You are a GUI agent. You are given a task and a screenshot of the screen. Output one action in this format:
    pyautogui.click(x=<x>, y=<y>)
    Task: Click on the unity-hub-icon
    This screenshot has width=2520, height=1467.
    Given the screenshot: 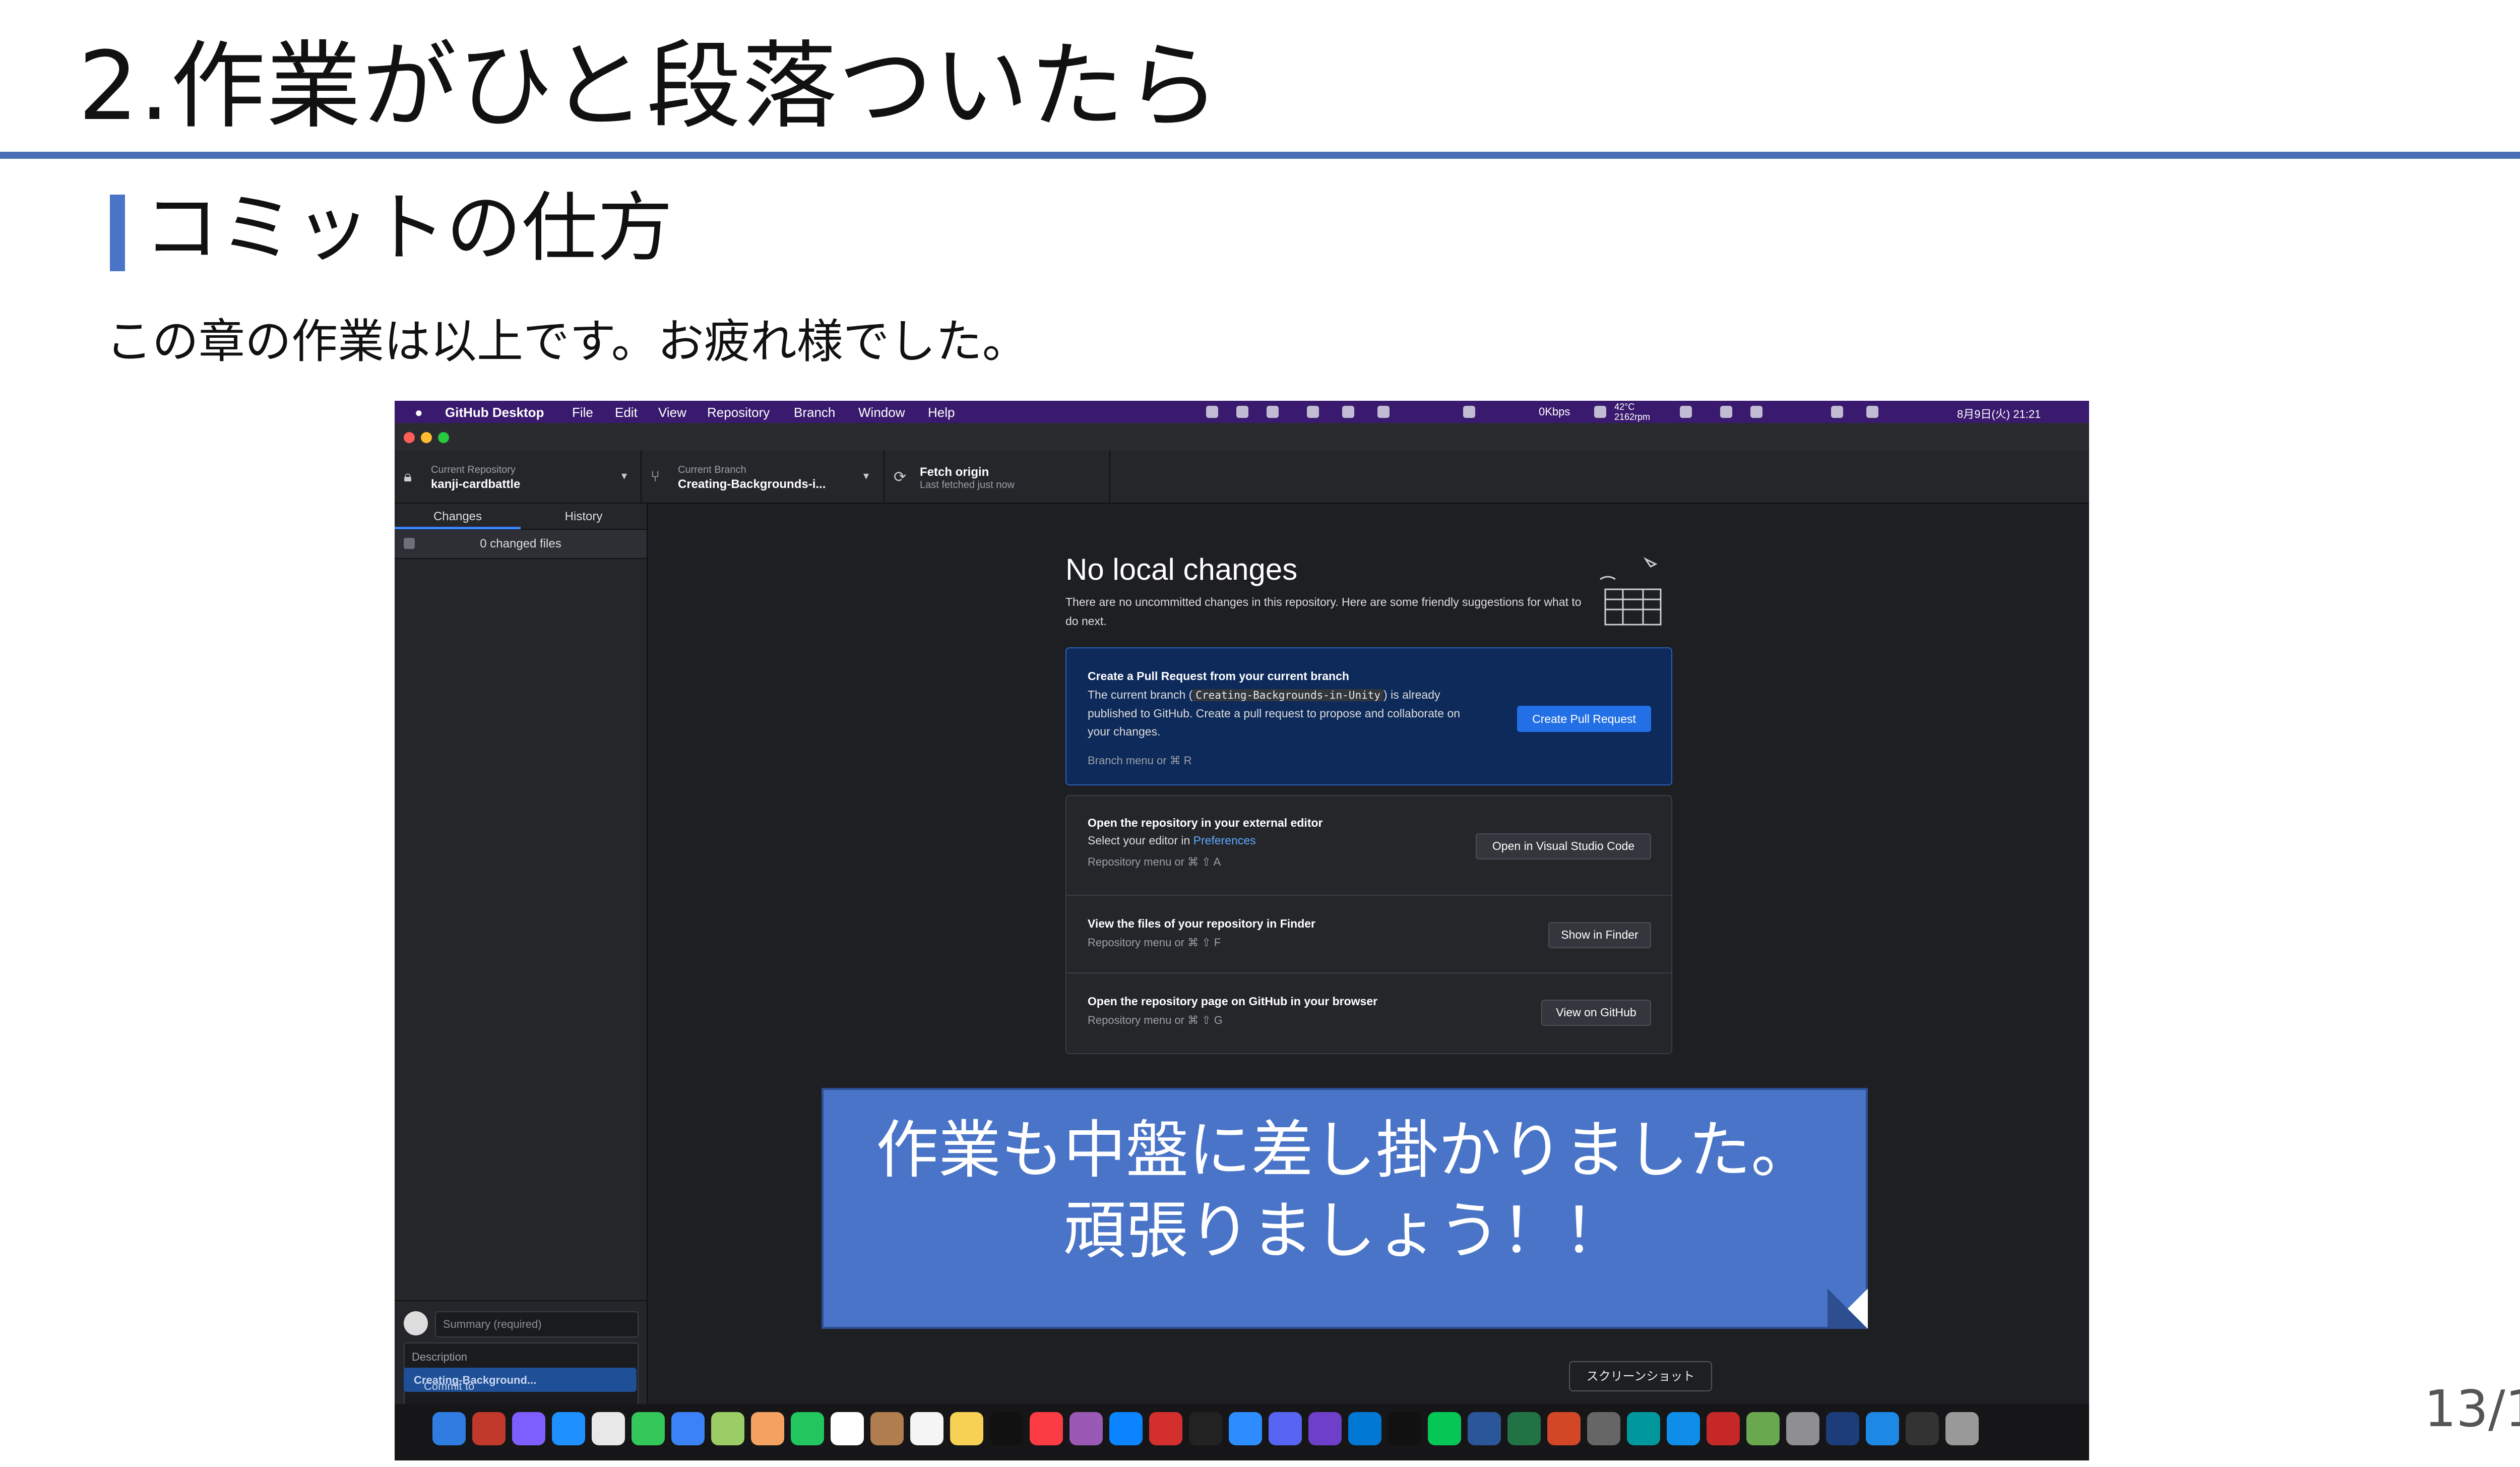 What is the action you would take?
    pyautogui.click(x=1923, y=1428)
    